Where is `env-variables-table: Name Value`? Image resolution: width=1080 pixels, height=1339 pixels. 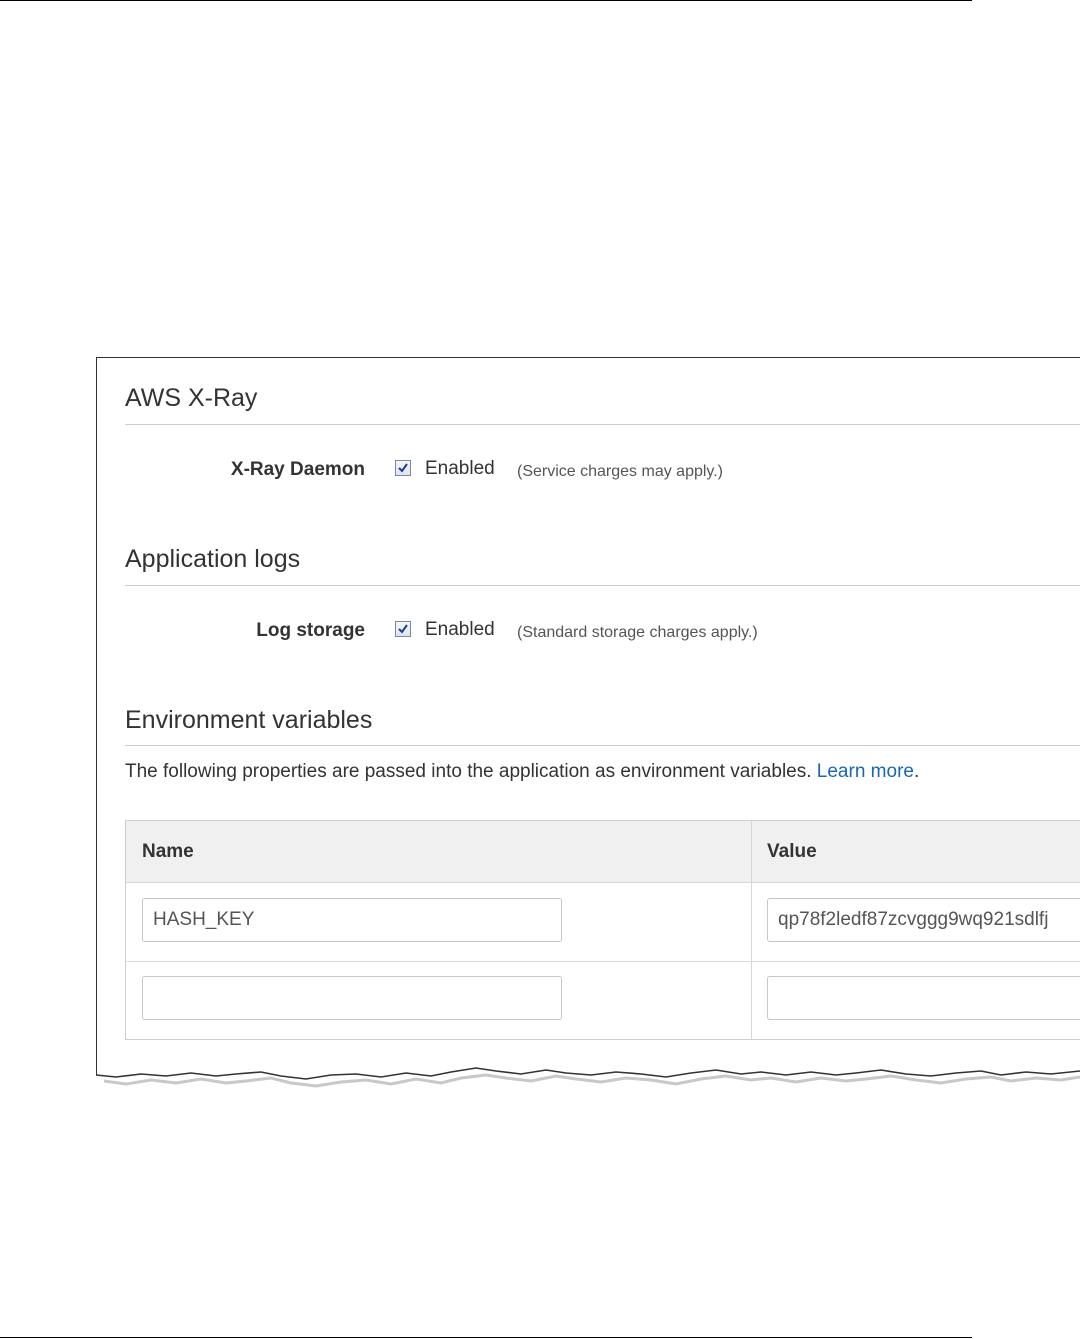
env-variables-table: Name Value is located at coordinates (602, 930).